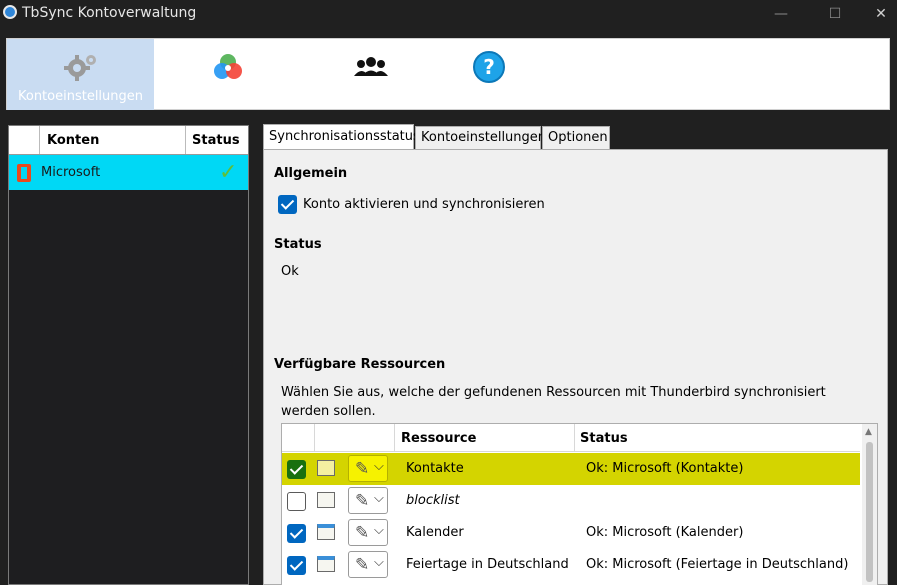 The height and width of the screenshot is (585, 897). What do you see at coordinates (665, 532) in the screenshot?
I see `resource-status: Ok: Microsoft (Kalender)` at bounding box center [665, 532].